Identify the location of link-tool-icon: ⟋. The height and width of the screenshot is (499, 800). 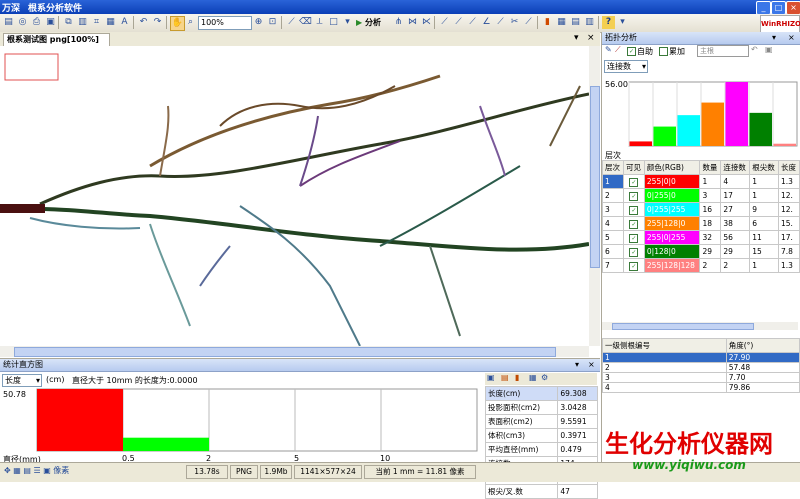
(444, 22).